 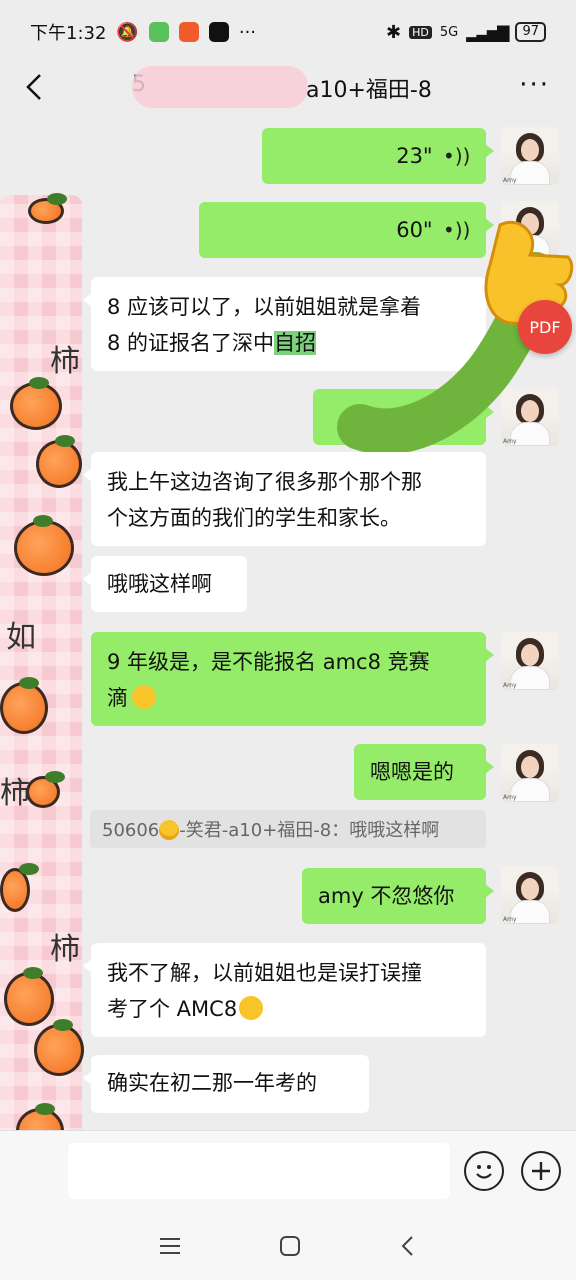 I want to click on voice-duration: 23", so click(x=414, y=156).